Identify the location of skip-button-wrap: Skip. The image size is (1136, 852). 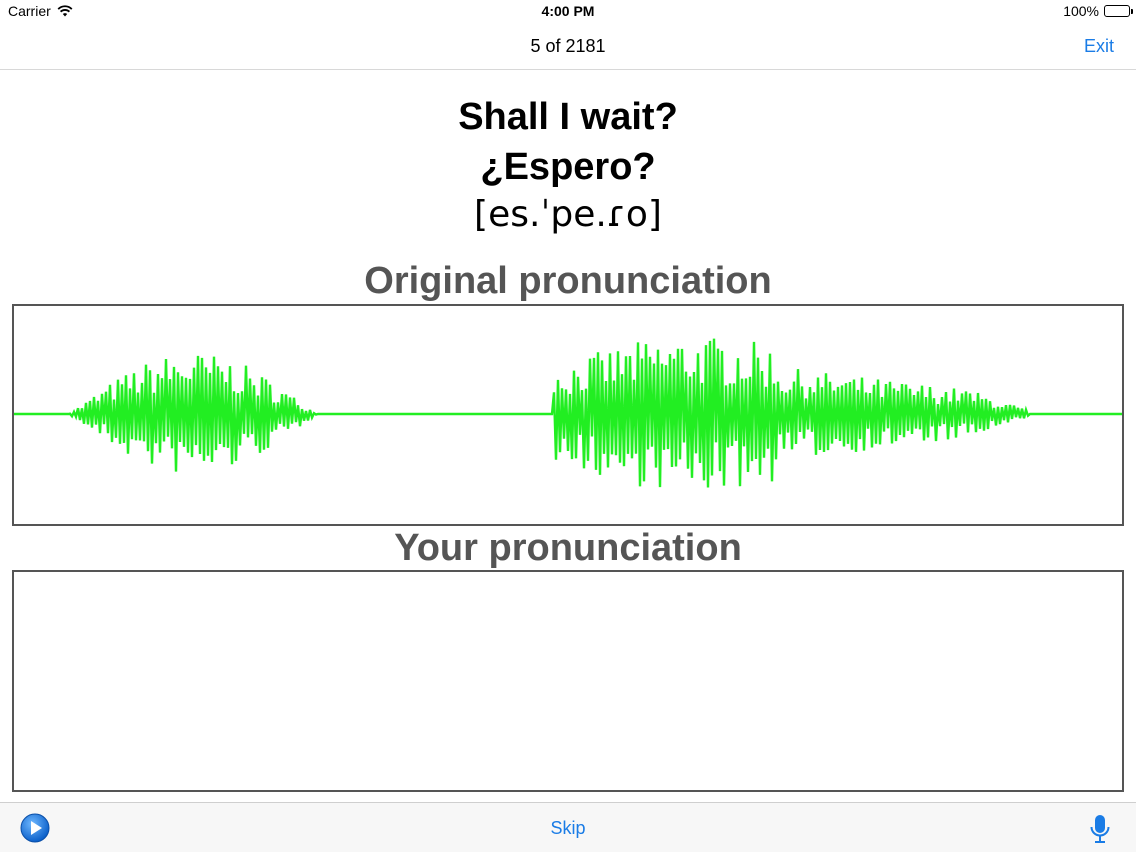
(568, 828).